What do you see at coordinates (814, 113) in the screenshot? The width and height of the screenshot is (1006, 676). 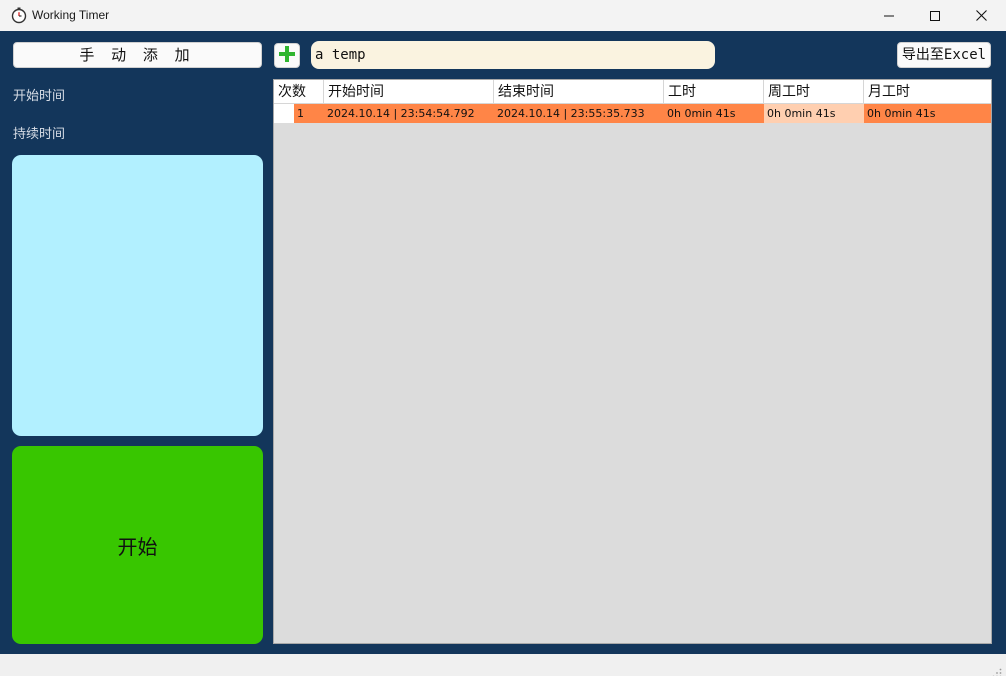 I see `cell-week-hours: 0h 0min 41s` at bounding box center [814, 113].